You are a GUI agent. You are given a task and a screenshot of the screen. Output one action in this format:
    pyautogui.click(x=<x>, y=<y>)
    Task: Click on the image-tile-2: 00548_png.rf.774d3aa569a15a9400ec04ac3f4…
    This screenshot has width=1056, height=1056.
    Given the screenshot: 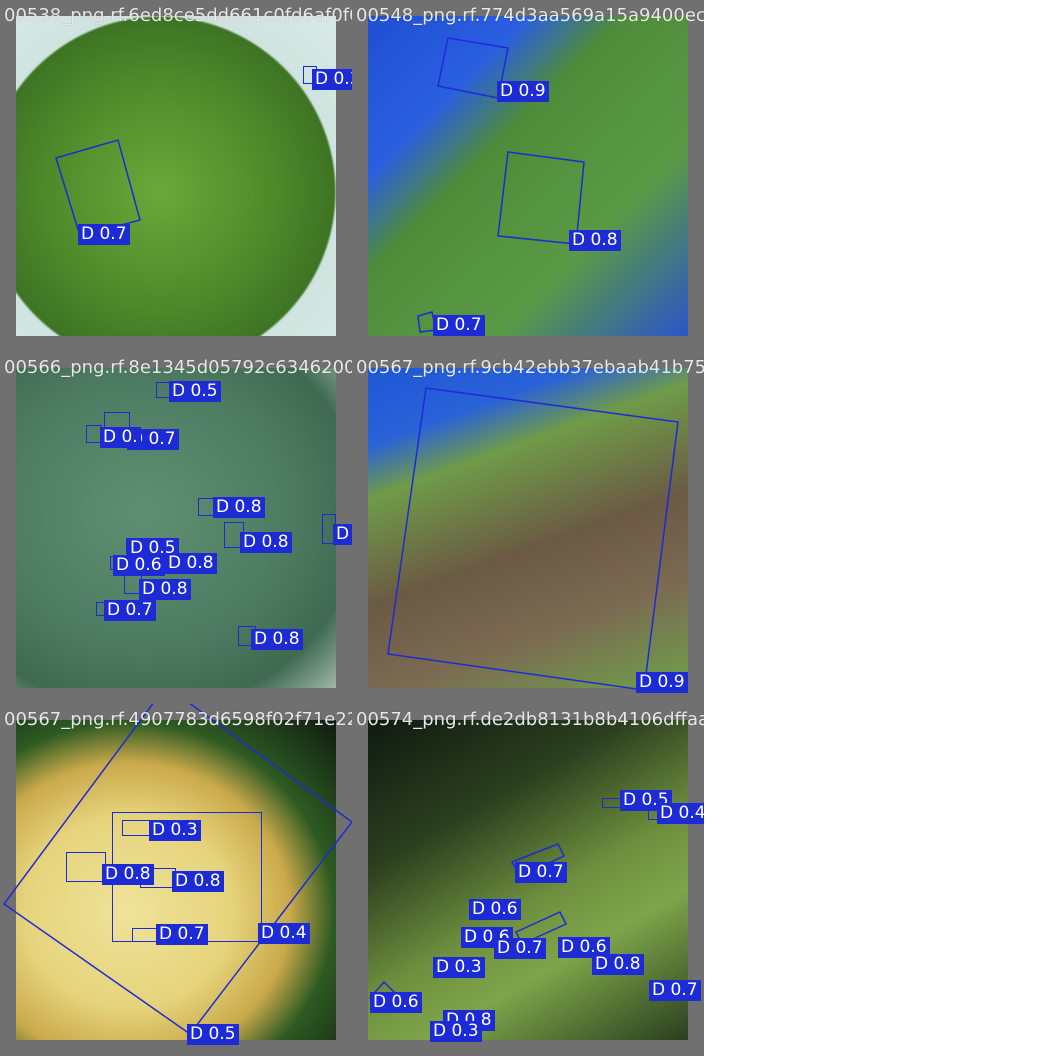 What is the action you would take?
    pyautogui.click(x=528, y=176)
    